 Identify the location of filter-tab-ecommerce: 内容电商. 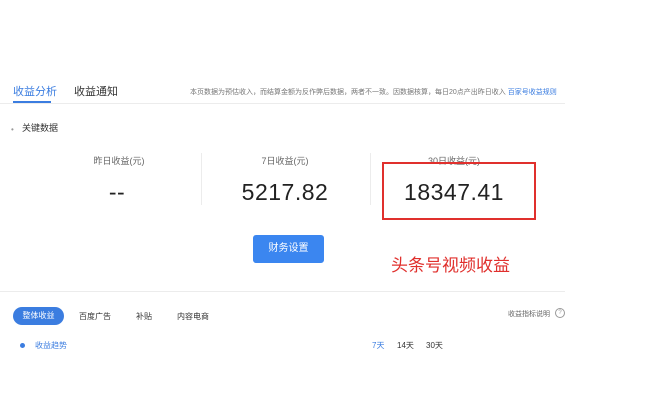
(193, 316).